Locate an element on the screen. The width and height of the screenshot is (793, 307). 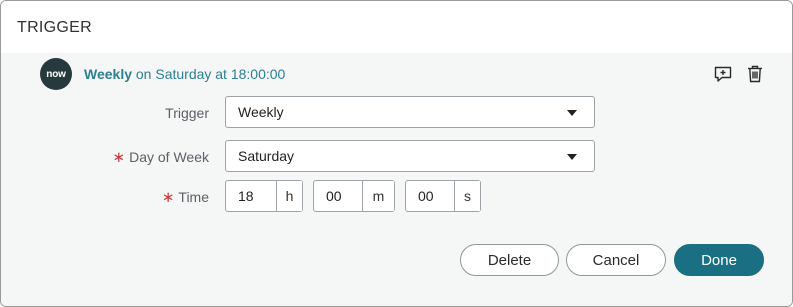
trigger-select: Weekly is located at coordinates (410, 112).